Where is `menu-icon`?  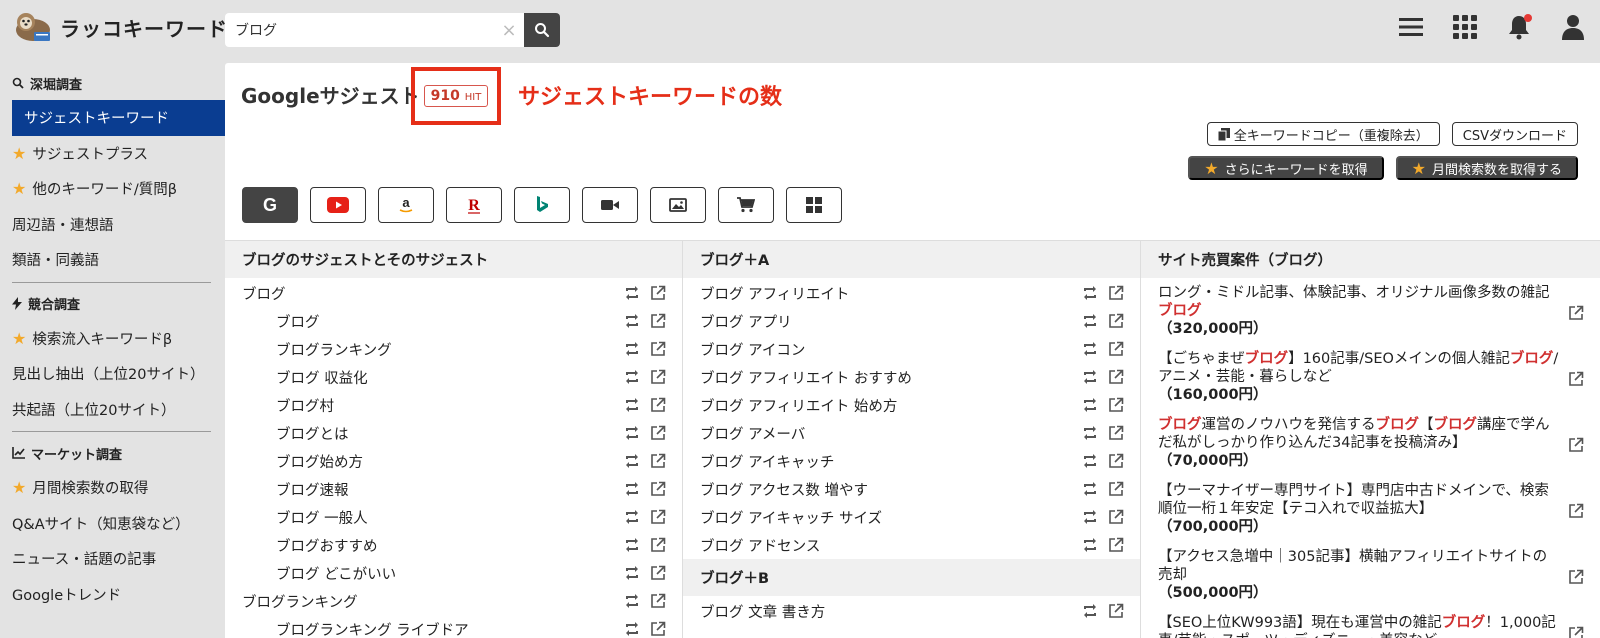 menu-icon is located at coordinates (1411, 27).